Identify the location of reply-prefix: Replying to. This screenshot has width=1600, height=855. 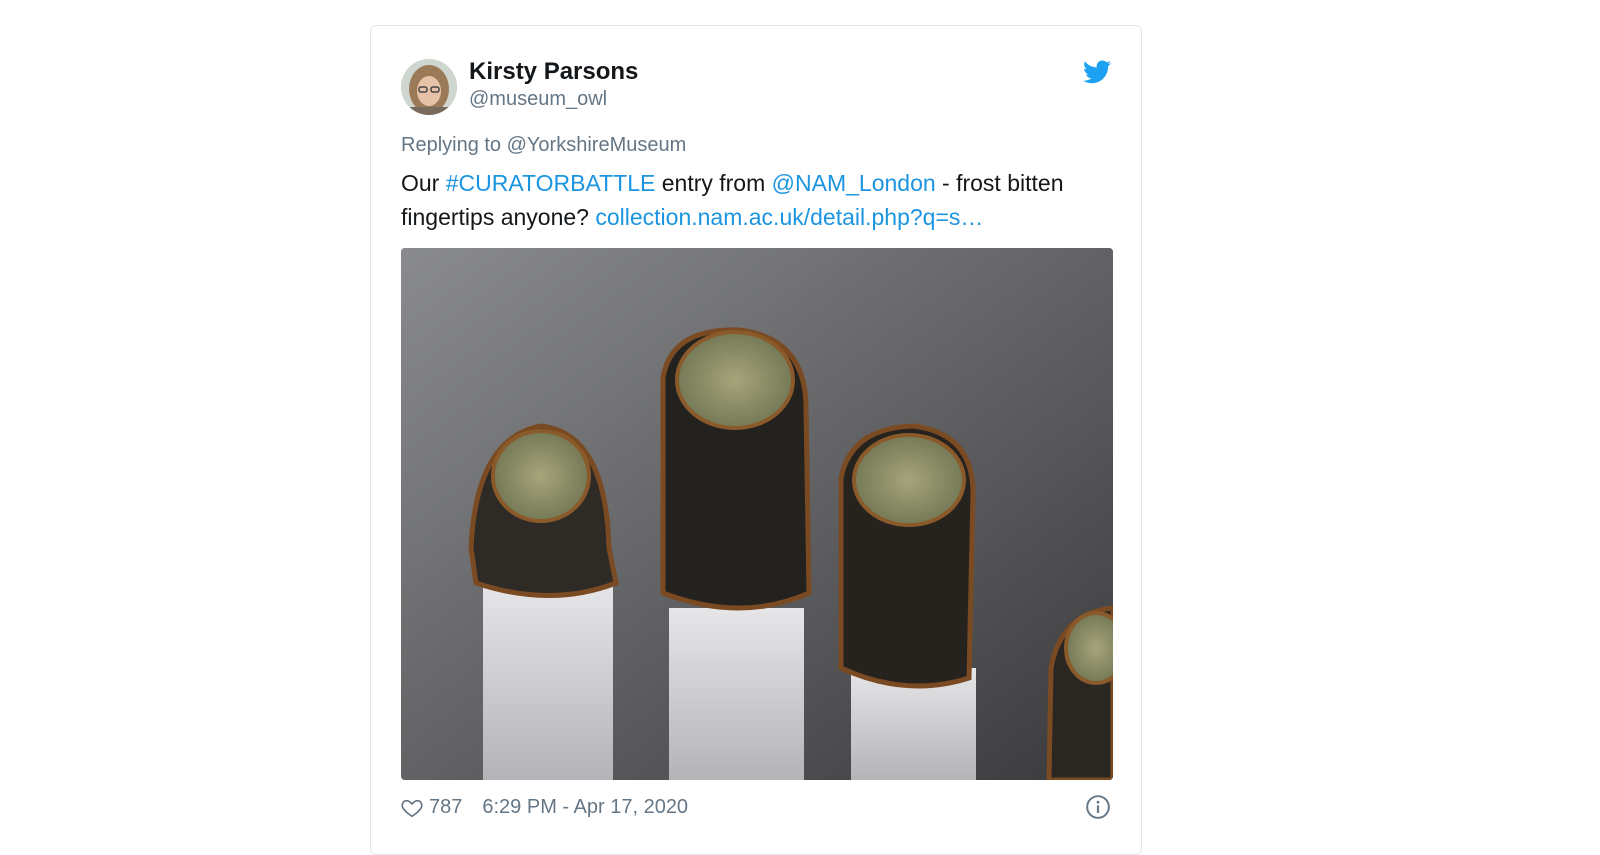
(451, 145).